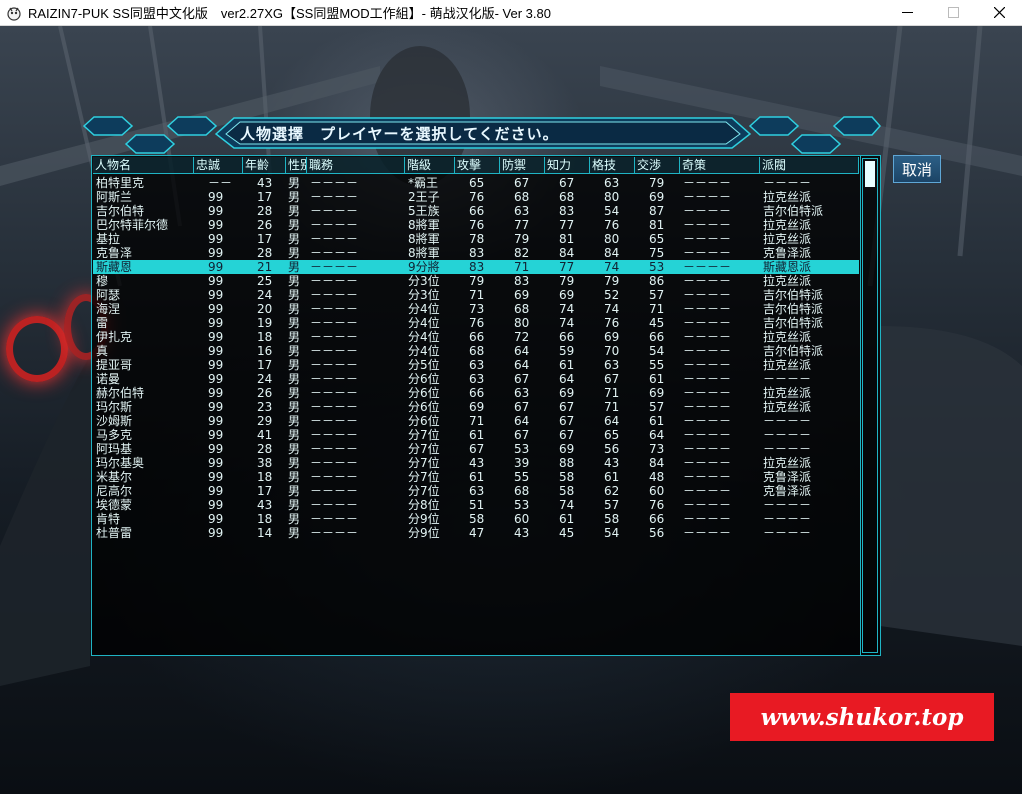  Describe the element at coordinates (567, 281) in the screenshot. I see `cell-int: 79` at that location.